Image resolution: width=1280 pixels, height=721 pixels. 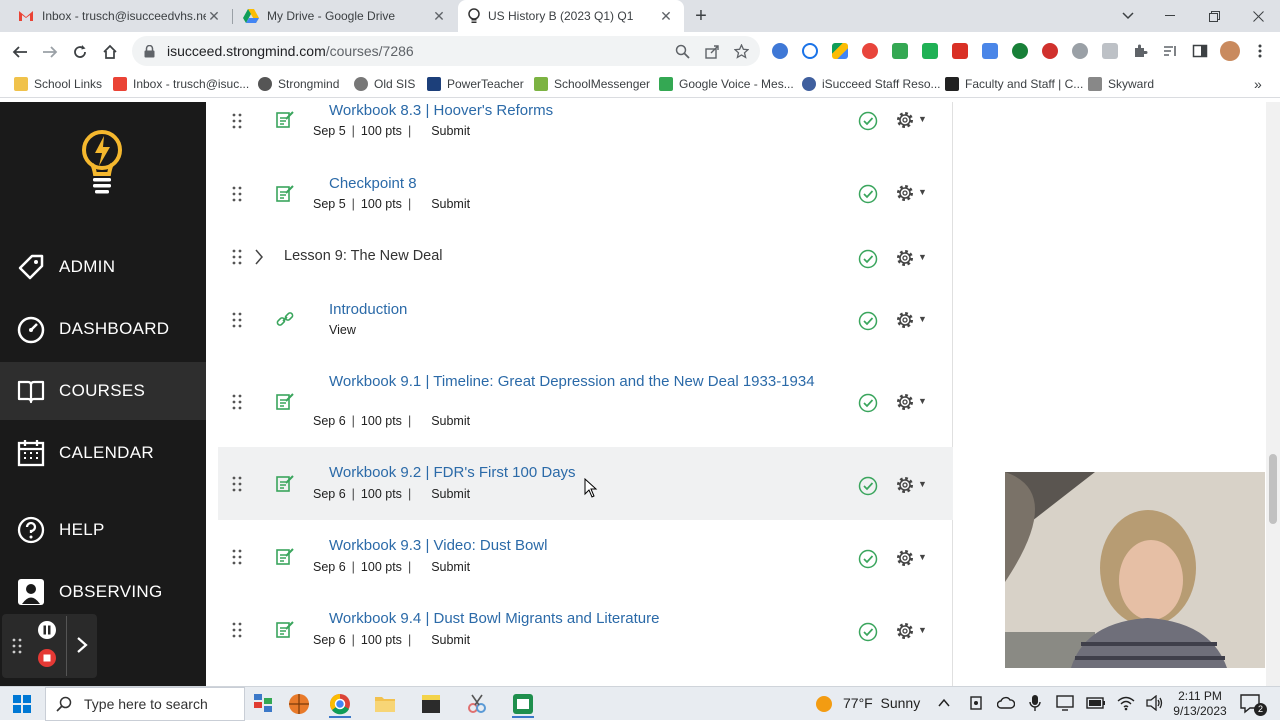 What do you see at coordinates (571, 16) in the screenshot?
I see `tab-us-history: US History B (2023 Q1) Q1 ✕` at bounding box center [571, 16].